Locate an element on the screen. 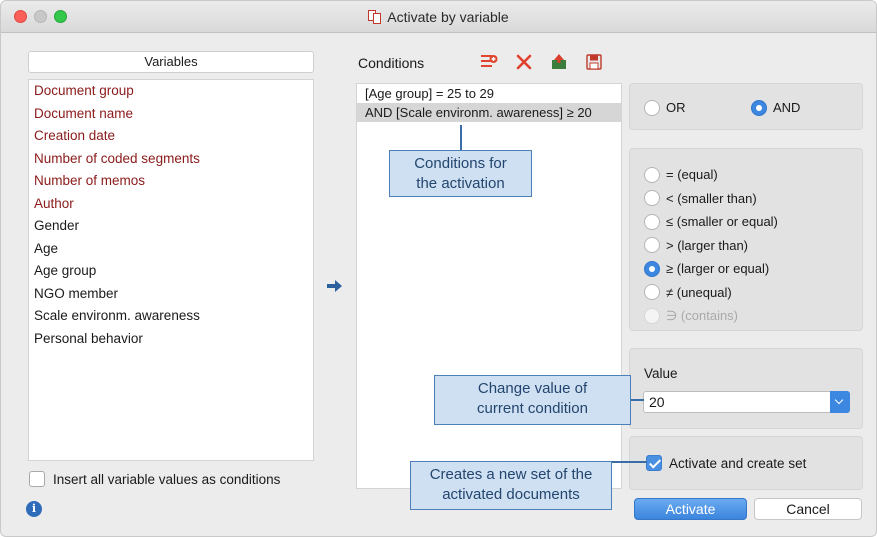 This screenshot has width=877, height=537. callout-value-line2: current condition is located at coordinates (532, 408).